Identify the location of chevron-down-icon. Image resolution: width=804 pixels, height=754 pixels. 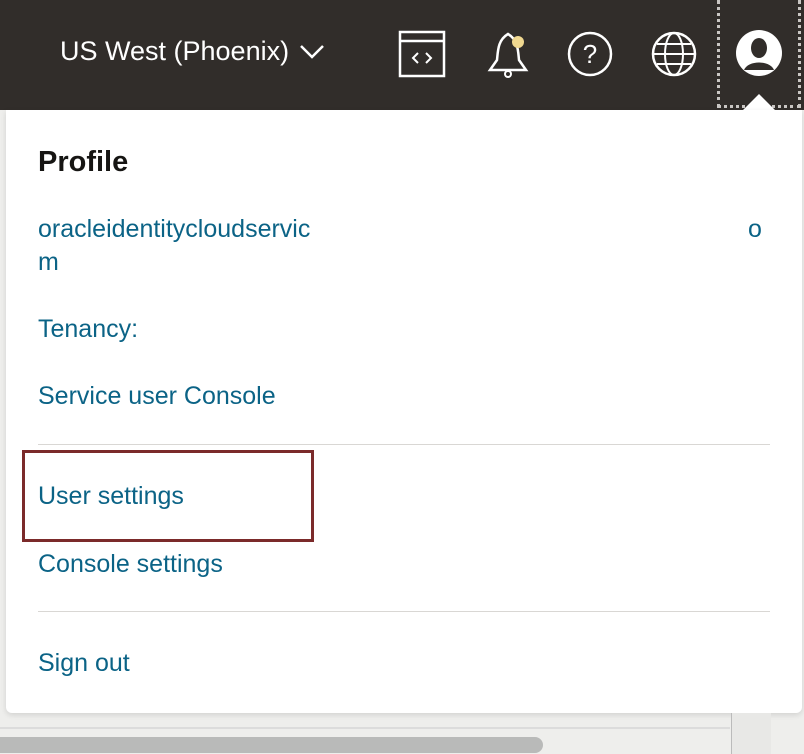
(312, 51).